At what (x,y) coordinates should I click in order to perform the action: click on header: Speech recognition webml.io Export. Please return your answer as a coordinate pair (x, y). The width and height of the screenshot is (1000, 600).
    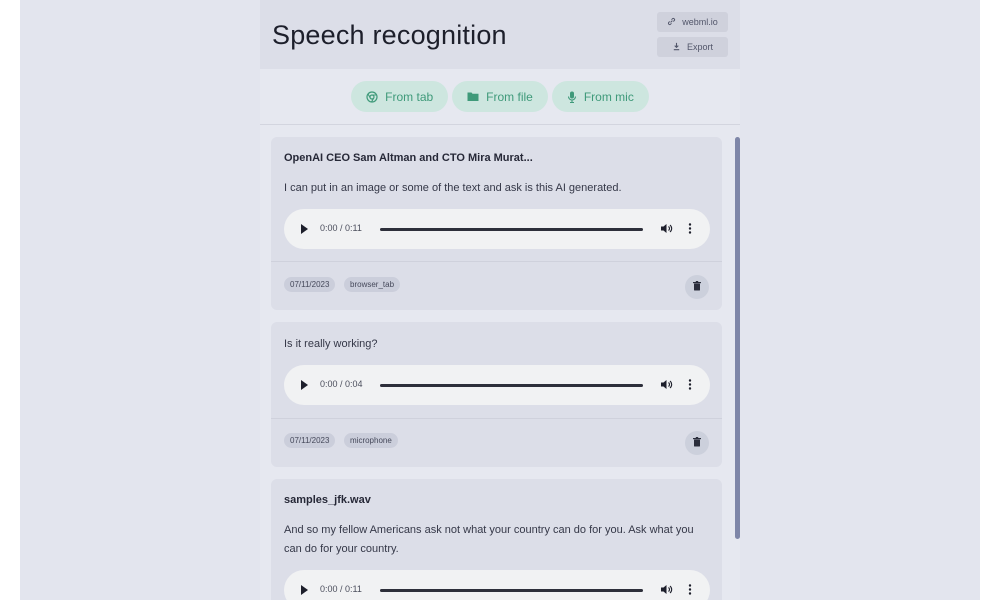
    Looking at the image, I should click on (500, 34).